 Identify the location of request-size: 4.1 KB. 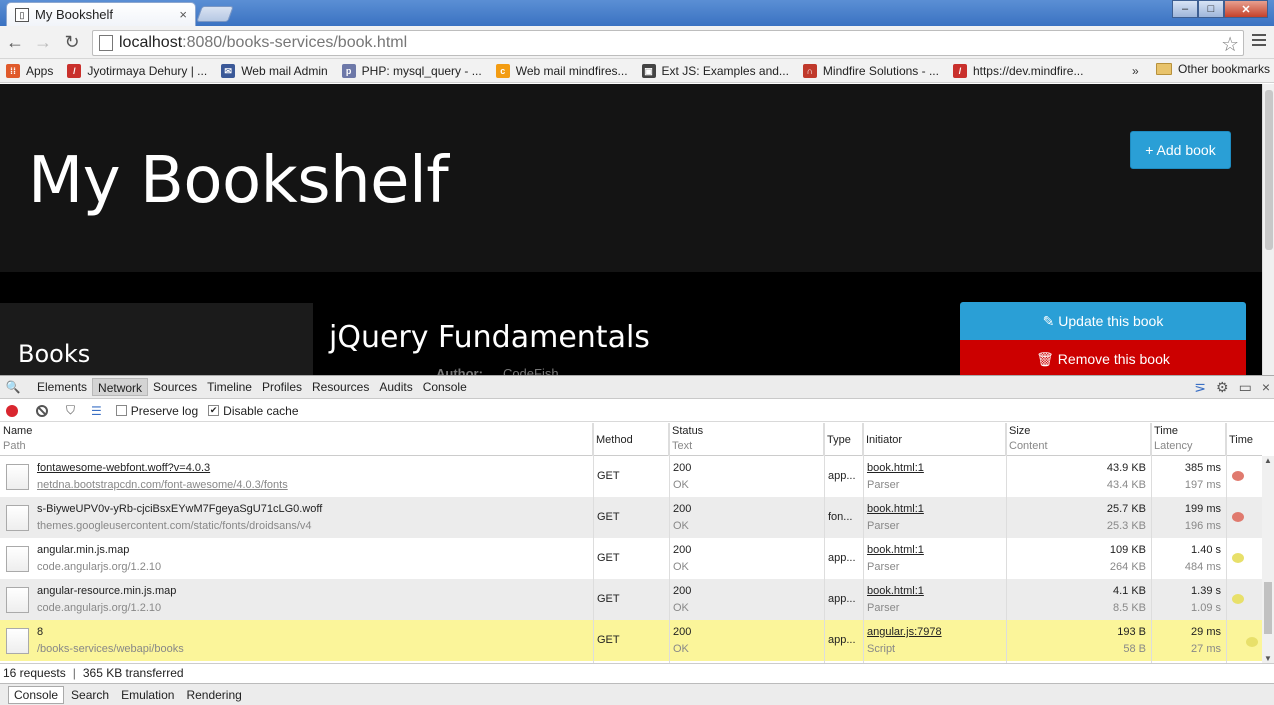
(1129, 591).